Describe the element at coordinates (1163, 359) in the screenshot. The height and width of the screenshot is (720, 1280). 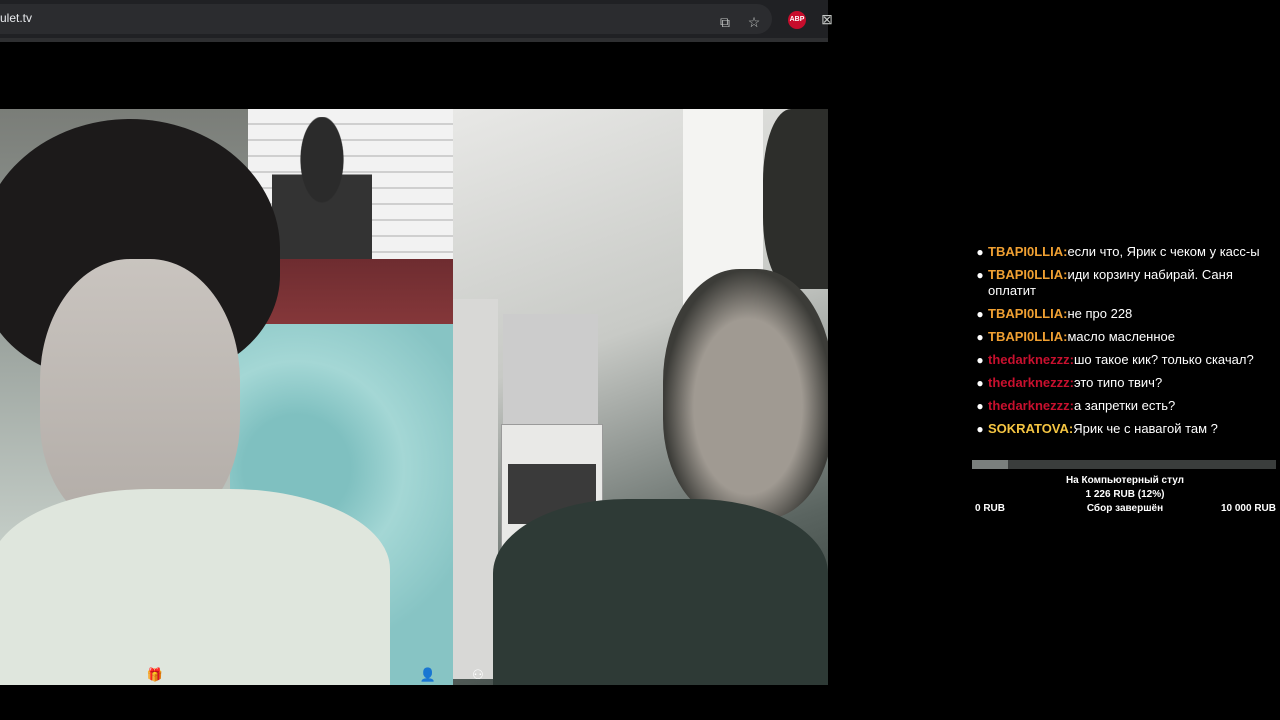
I see `chat-text: шо такое кик? только скачал?` at that location.